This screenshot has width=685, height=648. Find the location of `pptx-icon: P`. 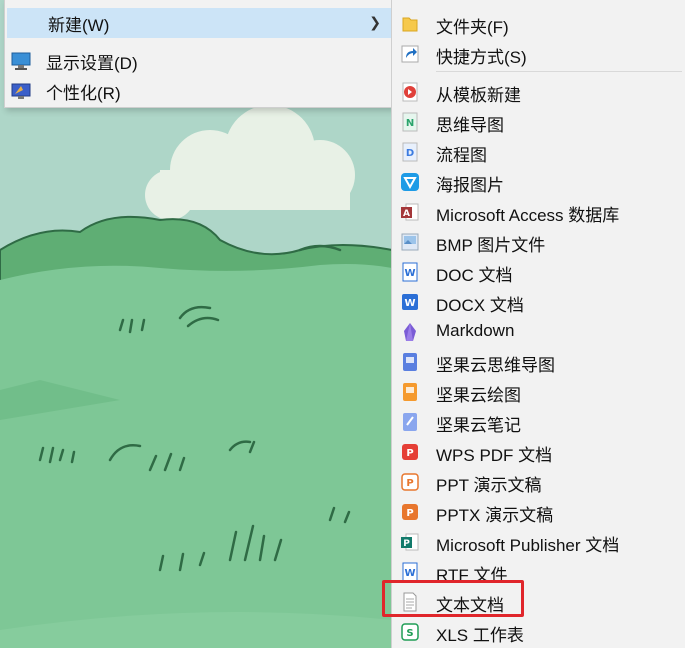

pptx-icon: P is located at coordinates (410, 512).